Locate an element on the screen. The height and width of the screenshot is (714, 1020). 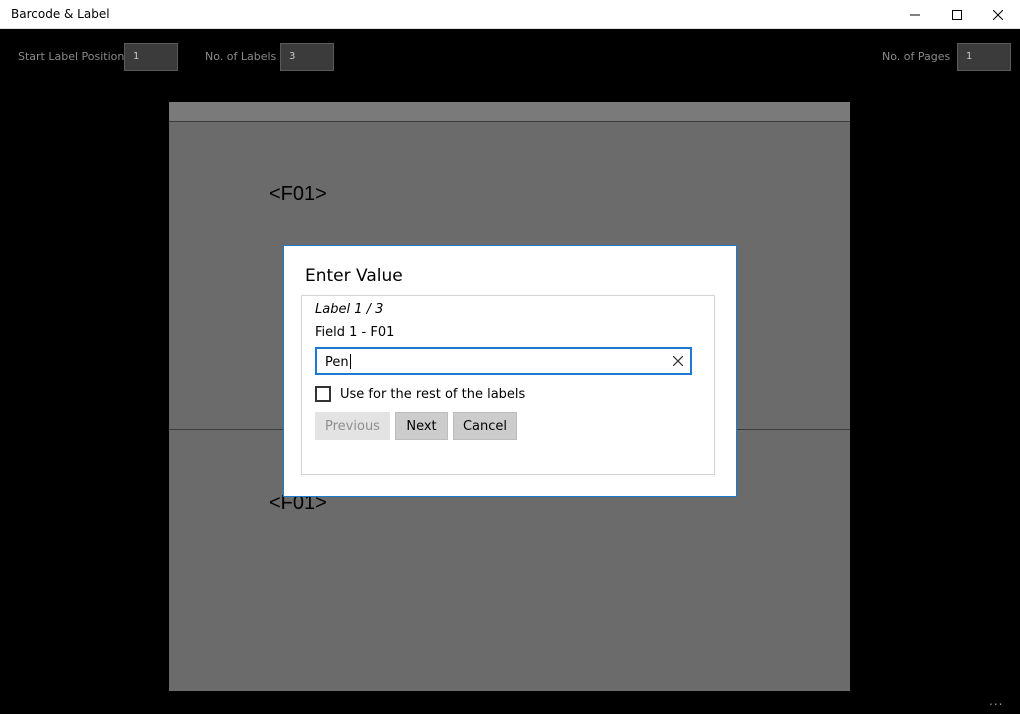
start-label-position-label: Start Label Position is located at coordinates (71, 56).